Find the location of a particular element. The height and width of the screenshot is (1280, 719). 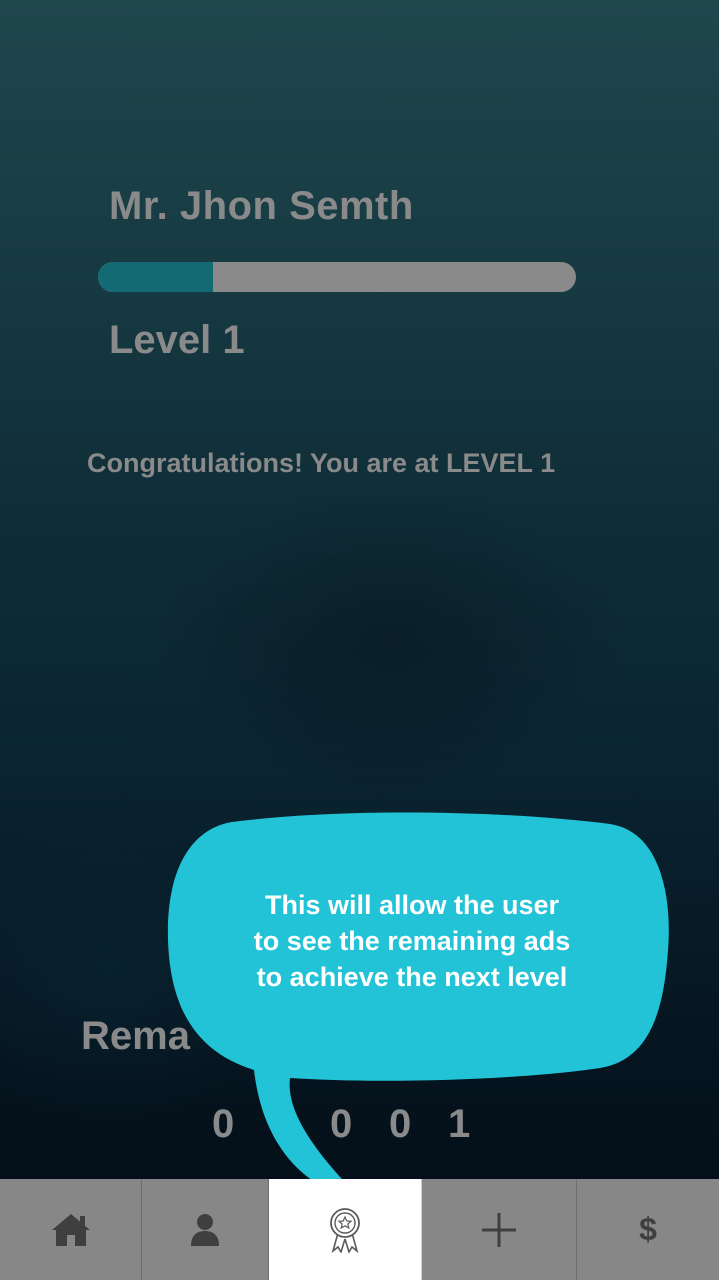

remaining-ads-label: Rema is located at coordinates (135, 1036).